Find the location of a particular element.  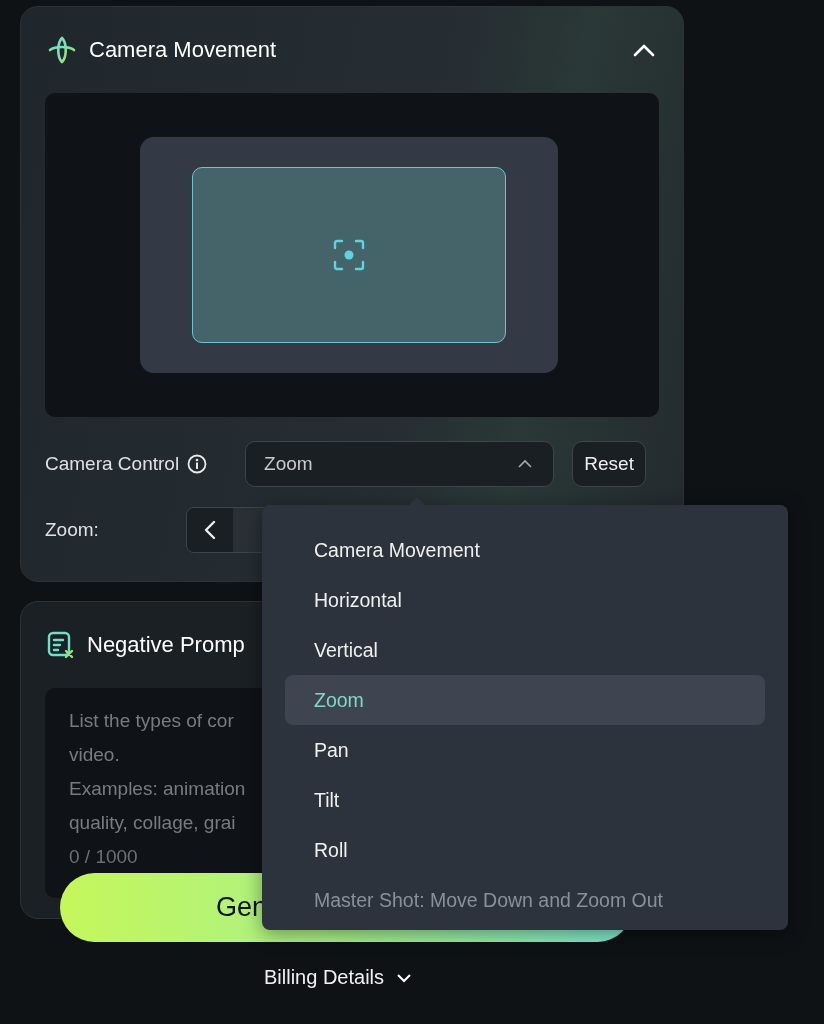

dropdown-option: Vertical is located at coordinates (525, 650).